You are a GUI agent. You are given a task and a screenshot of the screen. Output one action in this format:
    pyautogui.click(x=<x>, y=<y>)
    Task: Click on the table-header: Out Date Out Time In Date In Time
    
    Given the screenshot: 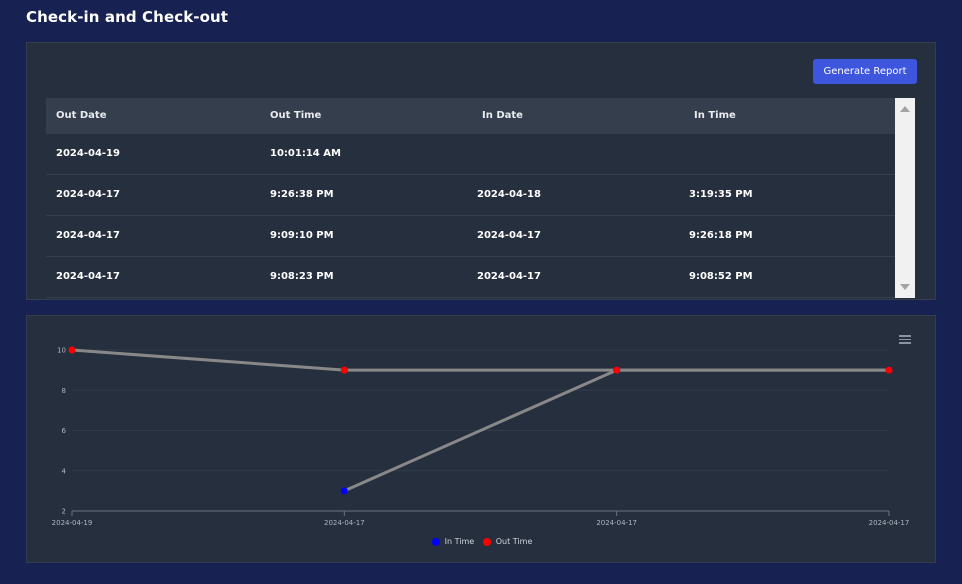 What is the action you would take?
    pyautogui.click(x=470, y=116)
    